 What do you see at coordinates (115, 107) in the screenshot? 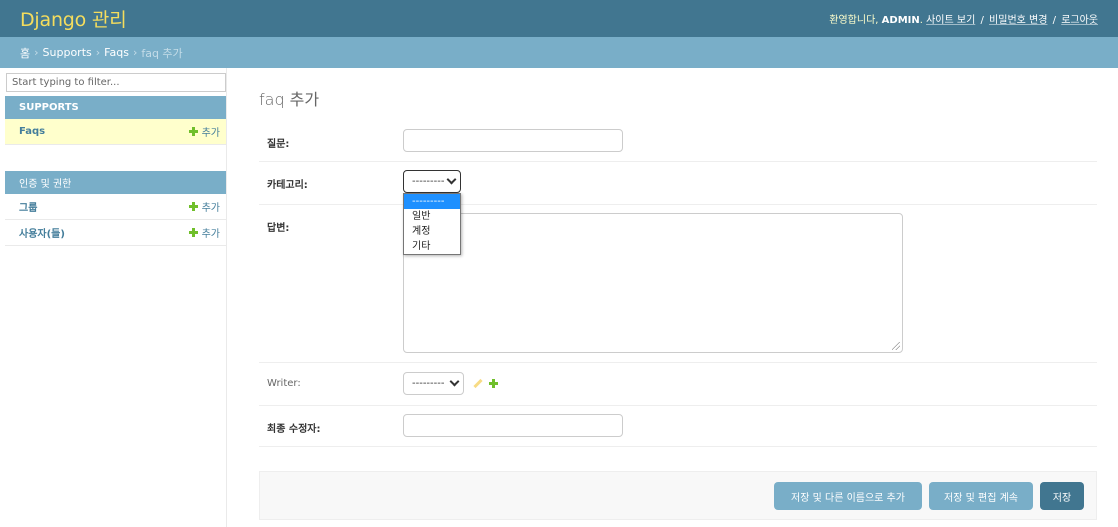
I see `app-caption-supports: SUPPORTS` at bounding box center [115, 107].